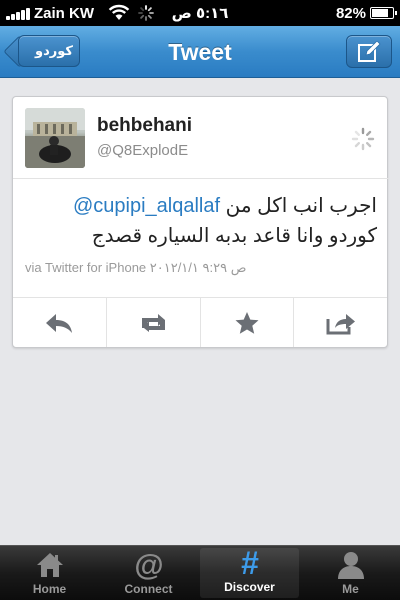 The height and width of the screenshot is (600, 400). What do you see at coordinates (136, 267) in the screenshot?
I see `tweet-metadata: via Twitter for iPhone ص ٩:٢٩ ٢٠١٢/١/١` at bounding box center [136, 267].